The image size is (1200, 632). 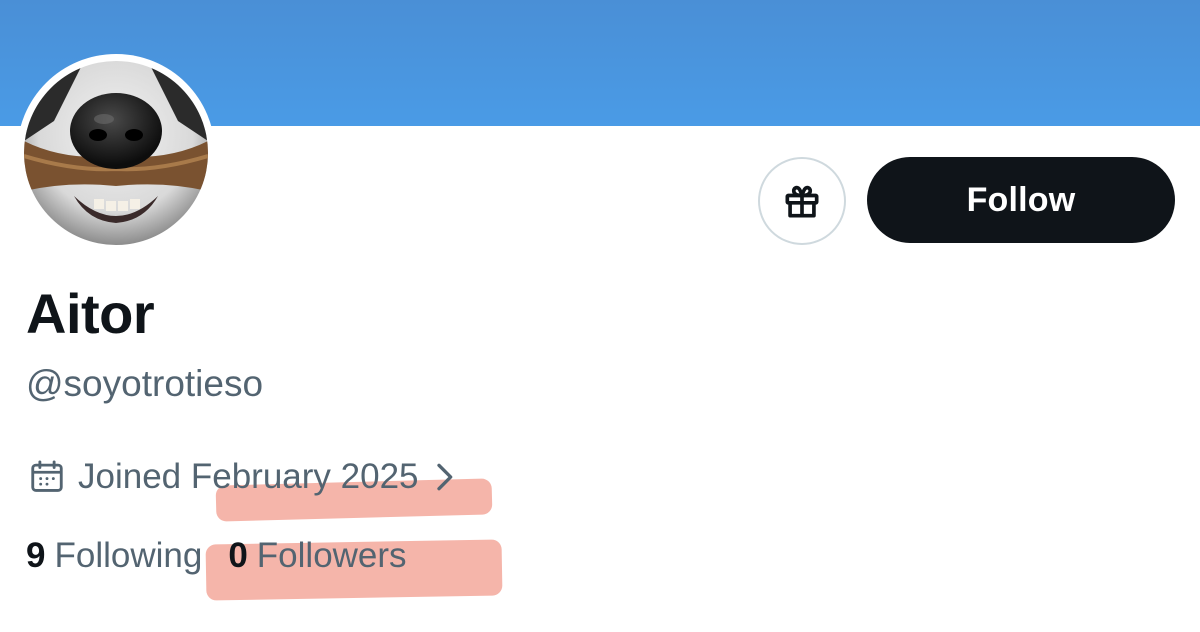 I want to click on gift-button, so click(x=802, y=201).